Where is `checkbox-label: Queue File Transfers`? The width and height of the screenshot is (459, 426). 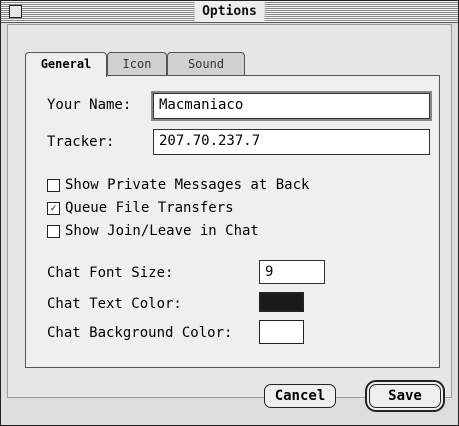
checkbox-label: Queue File Transfers is located at coordinates (149, 208).